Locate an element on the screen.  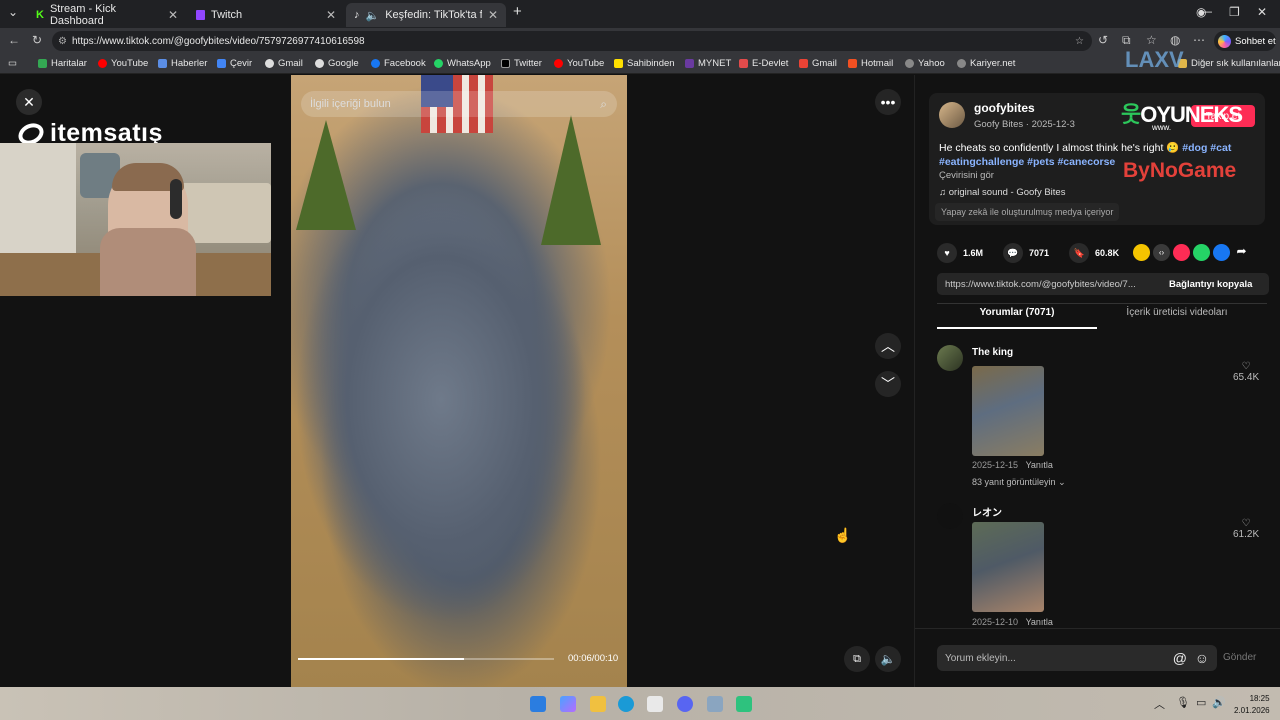
system-clock: 18:25 2.01.2026 is located at coordinates (1252, 705).